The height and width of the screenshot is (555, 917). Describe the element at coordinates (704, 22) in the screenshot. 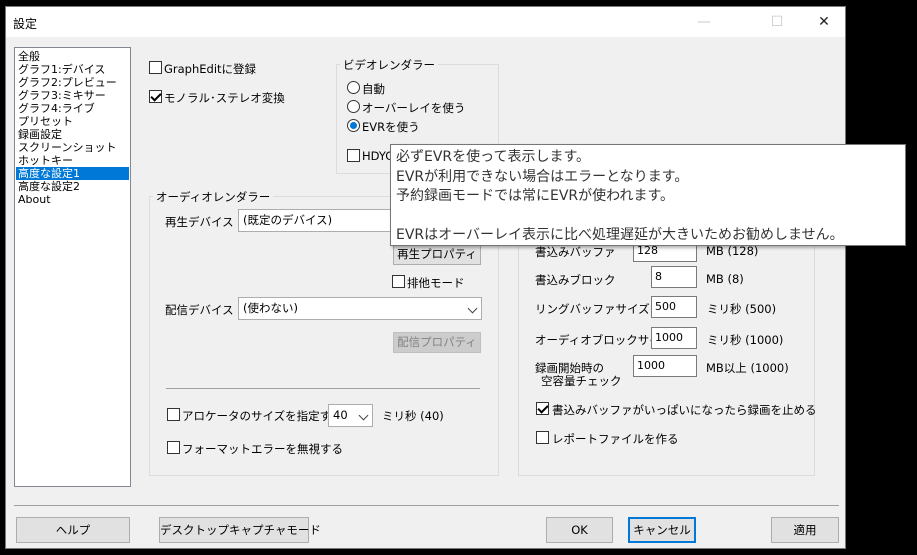

I see `minimize-icon: —` at that location.